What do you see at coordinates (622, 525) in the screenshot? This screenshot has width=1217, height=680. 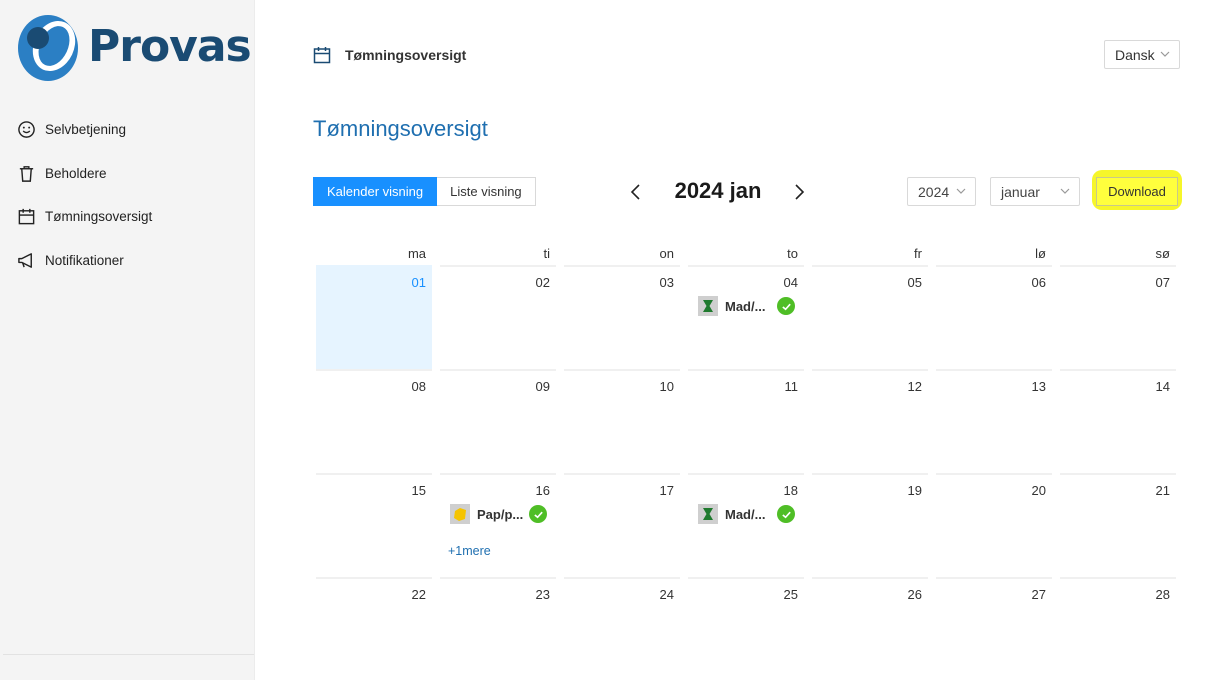 I see `calendar-day: 17` at bounding box center [622, 525].